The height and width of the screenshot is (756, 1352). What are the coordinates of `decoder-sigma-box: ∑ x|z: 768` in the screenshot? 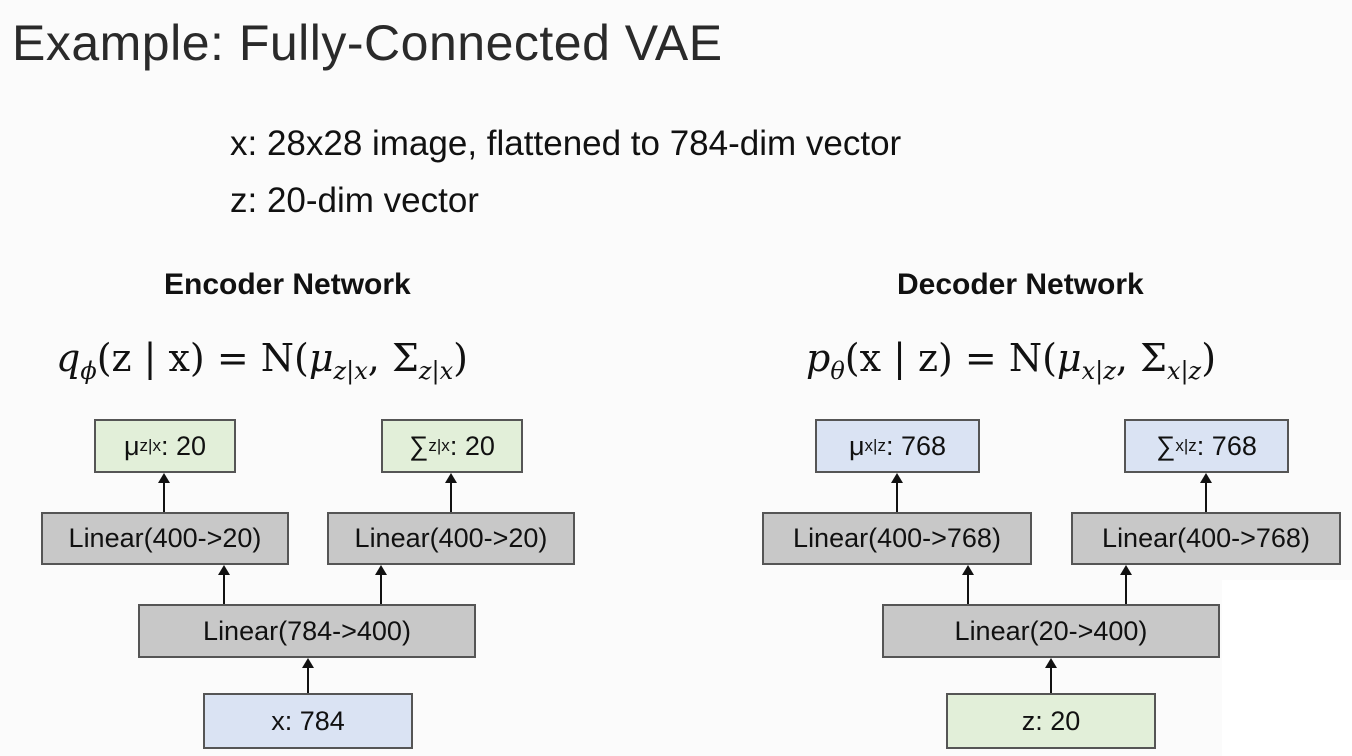 It's located at (1206, 446).